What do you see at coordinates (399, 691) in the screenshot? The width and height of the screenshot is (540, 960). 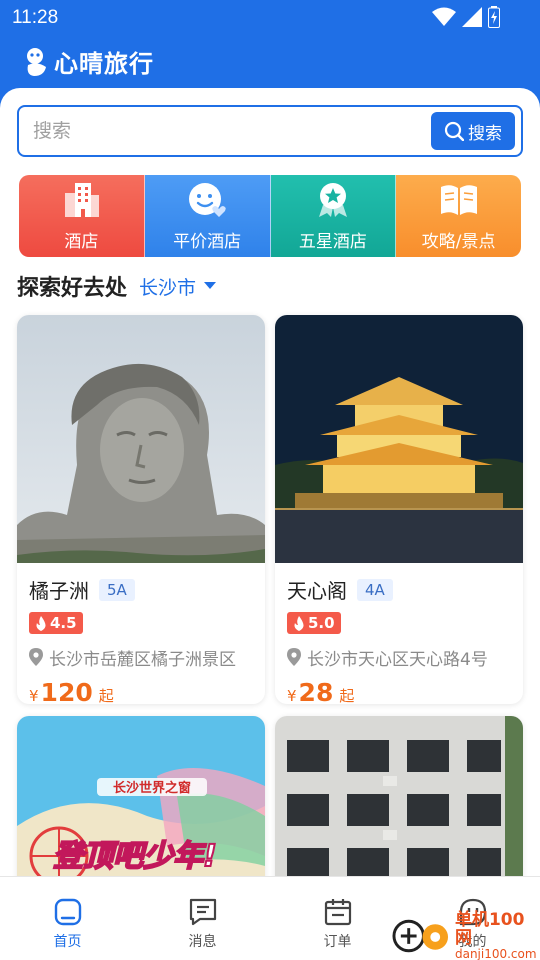 I see `price: ¥ 28 起` at bounding box center [399, 691].